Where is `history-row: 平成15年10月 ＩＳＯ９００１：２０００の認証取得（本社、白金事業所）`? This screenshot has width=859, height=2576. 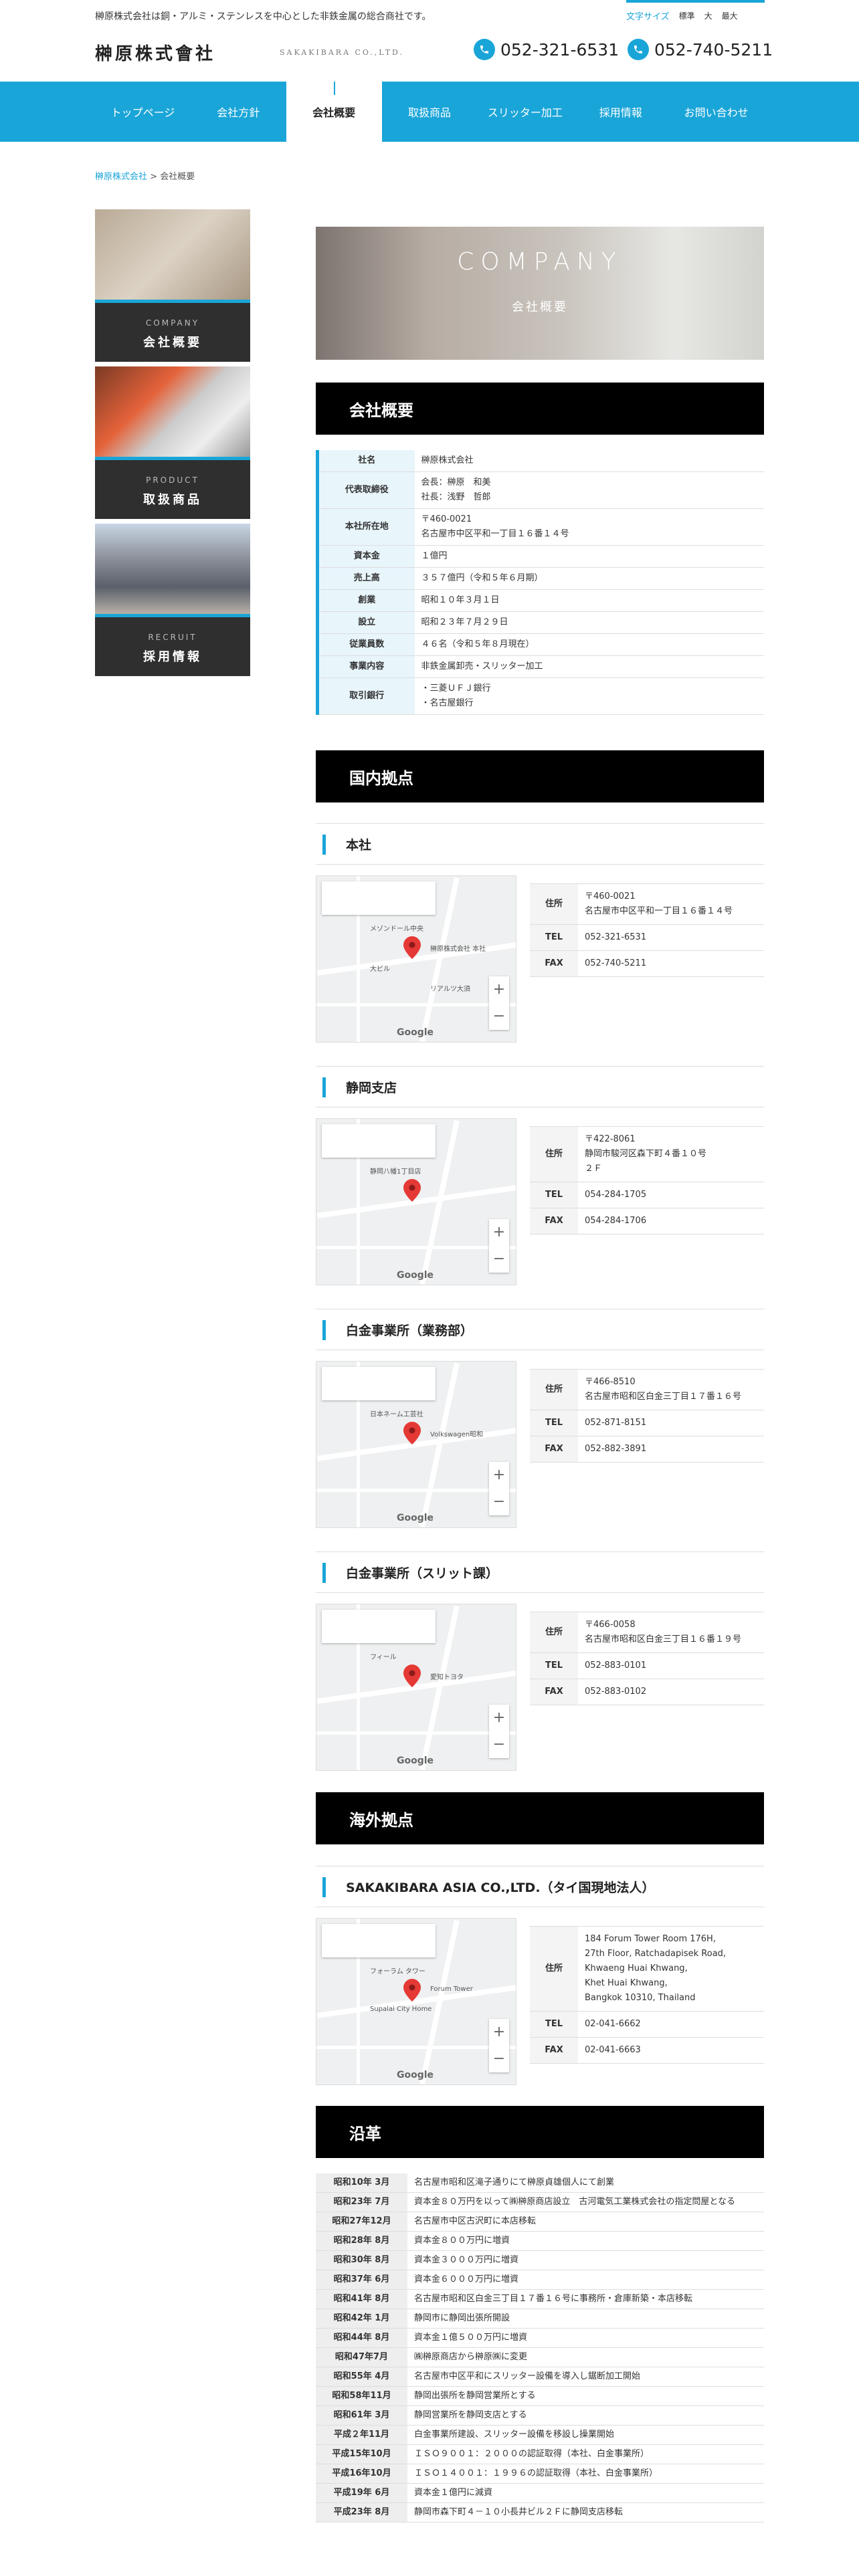
history-row: 平成15年10月 ＩＳＯ９００１：２０００の認証取得（本社、白金事業所） is located at coordinates (540, 2454).